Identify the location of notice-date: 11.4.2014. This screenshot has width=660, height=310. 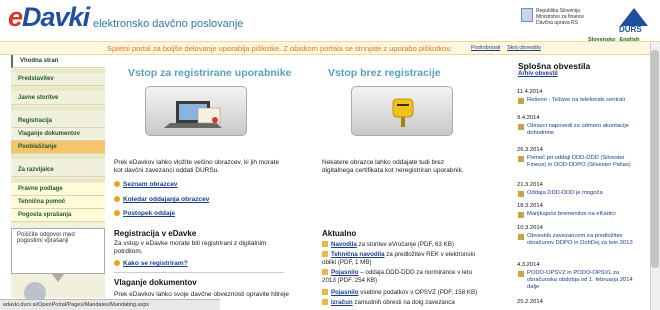
(530, 92).